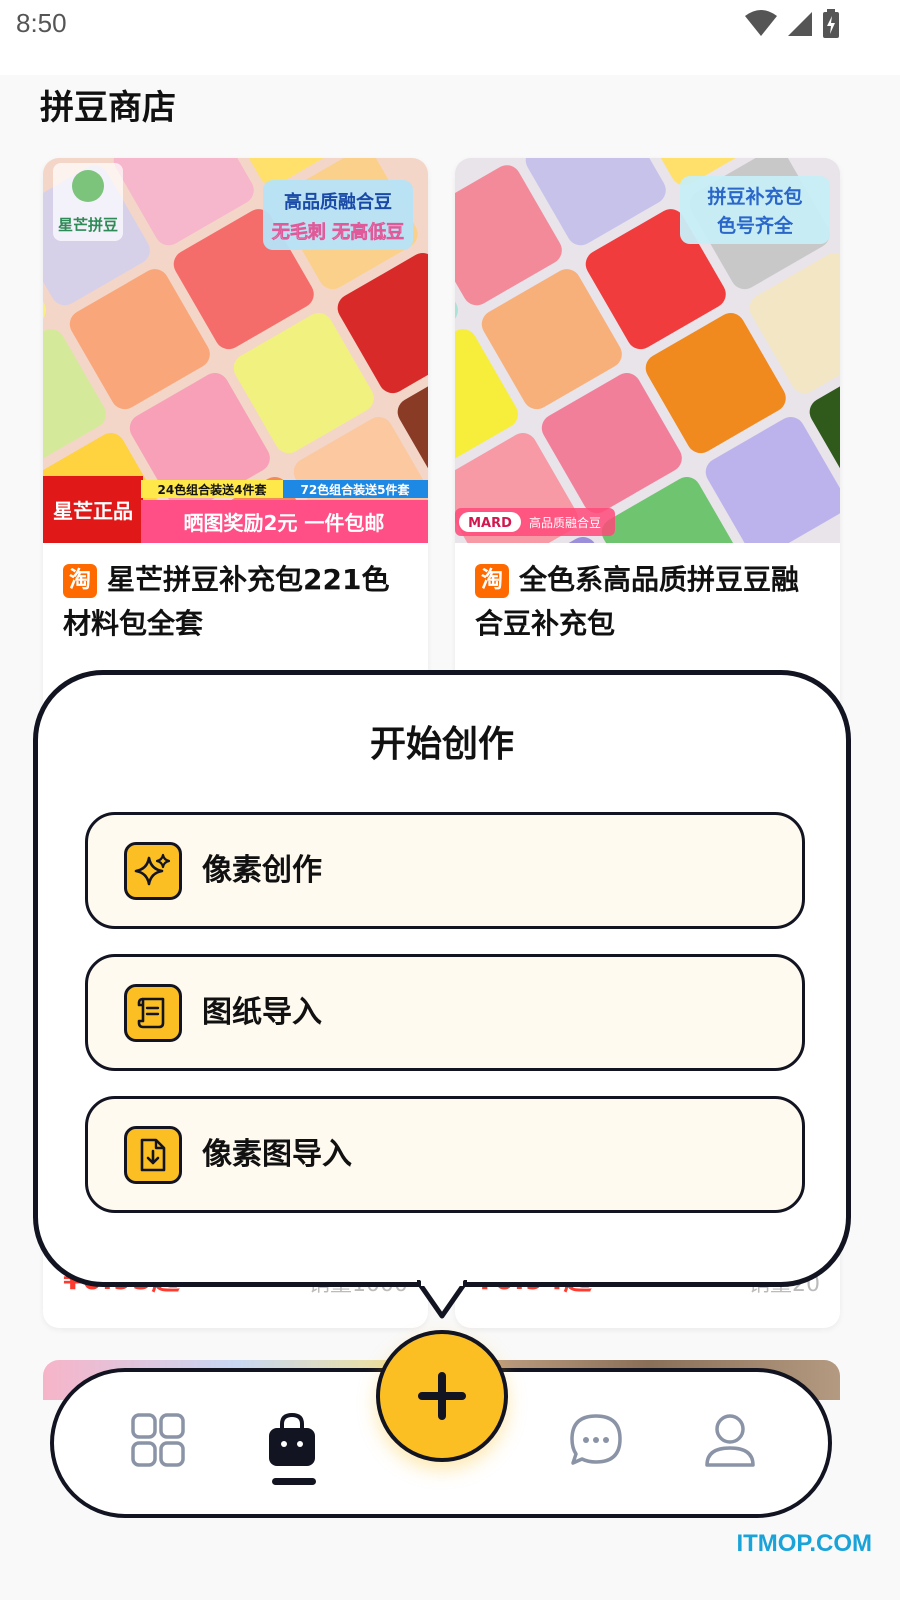 This screenshot has width=900, height=1600. I want to click on chat-icon, so click(596, 1439).